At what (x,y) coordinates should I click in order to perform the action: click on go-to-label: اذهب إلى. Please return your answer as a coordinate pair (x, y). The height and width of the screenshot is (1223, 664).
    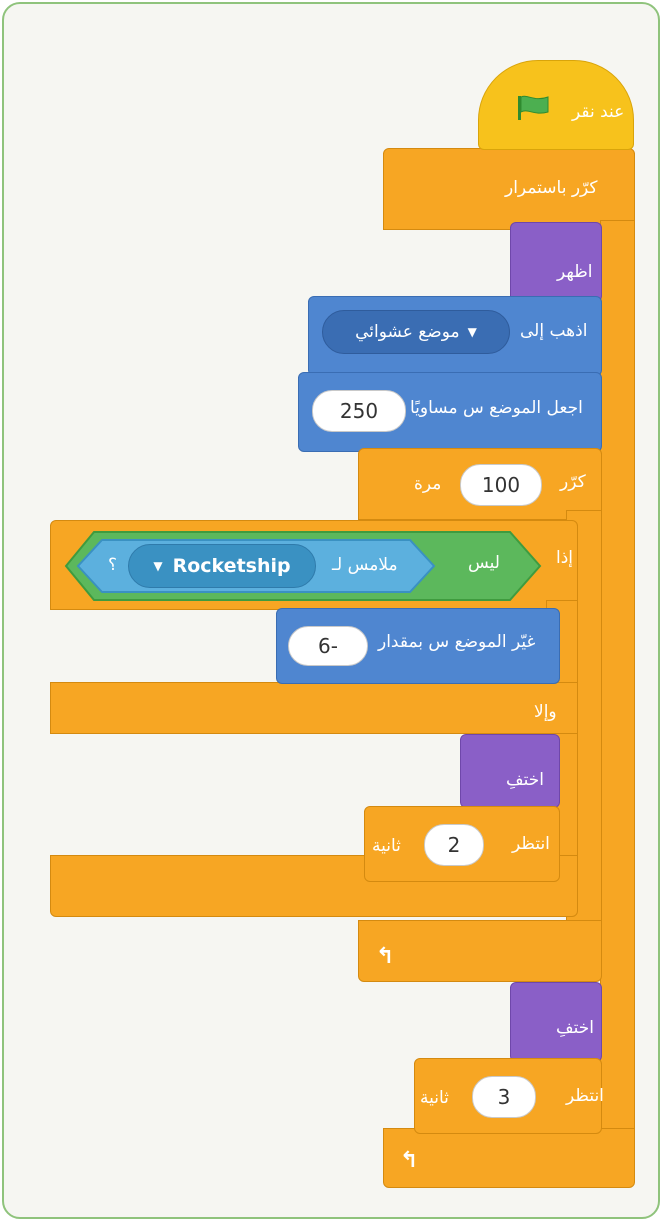
    Looking at the image, I should click on (554, 331).